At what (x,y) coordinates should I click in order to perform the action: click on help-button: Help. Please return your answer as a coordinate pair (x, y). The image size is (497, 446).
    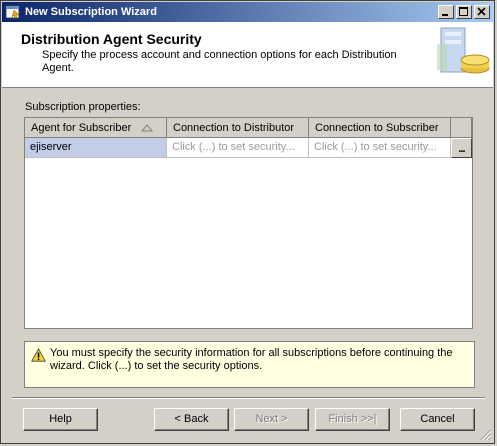
    Looking at the image, I should click on (60, 419).